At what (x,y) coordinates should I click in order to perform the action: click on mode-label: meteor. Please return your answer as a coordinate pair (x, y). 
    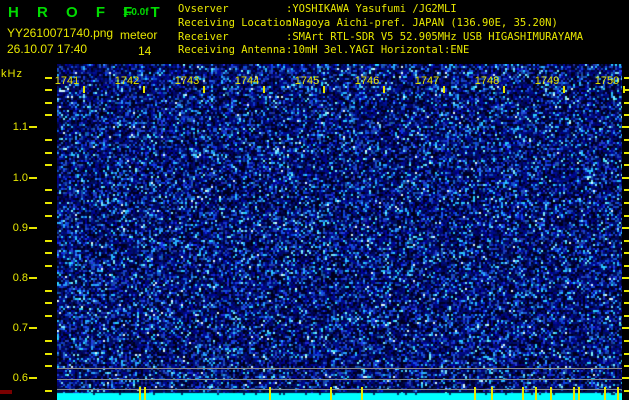
    Looking at the image, I should click on (139, 35).